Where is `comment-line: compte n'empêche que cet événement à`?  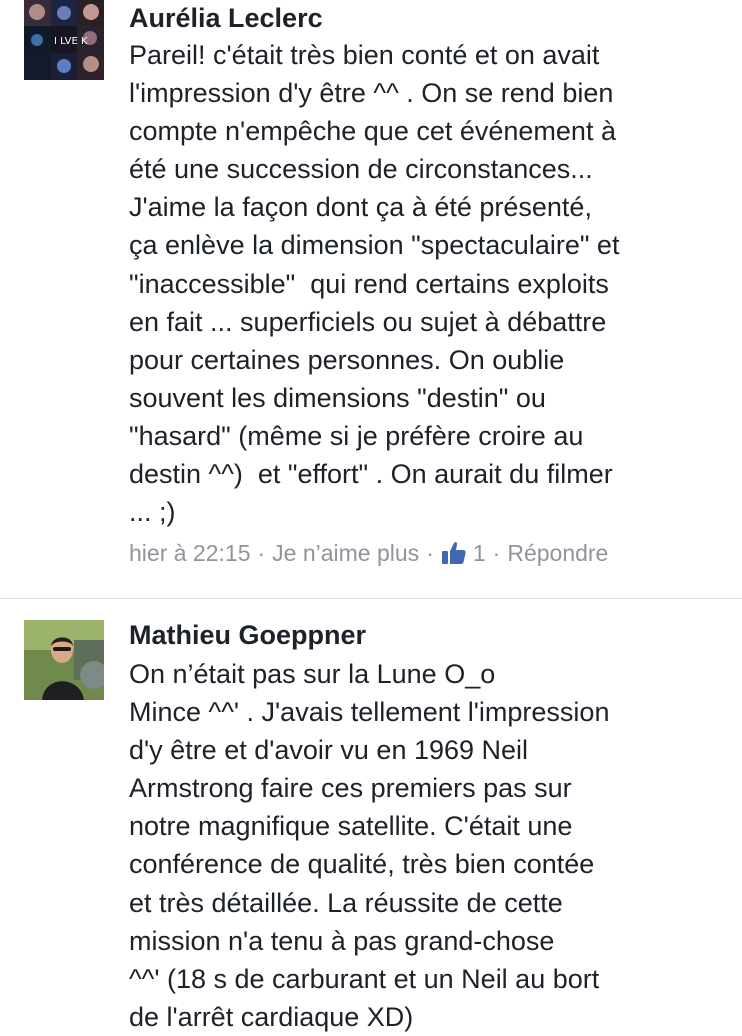
comment-line: compte n'empêche que cet événement à is located at coordinates (372, 131).